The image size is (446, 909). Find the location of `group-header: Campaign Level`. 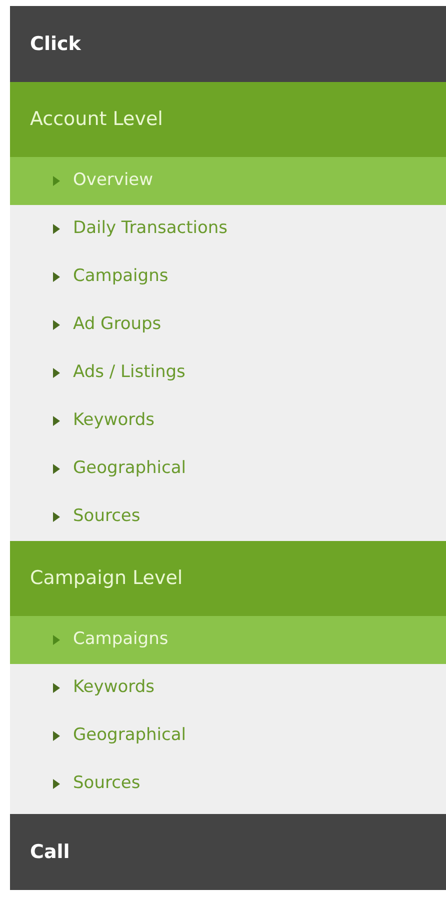

group-header: Campaign Level is located at coordinates (228, 578).